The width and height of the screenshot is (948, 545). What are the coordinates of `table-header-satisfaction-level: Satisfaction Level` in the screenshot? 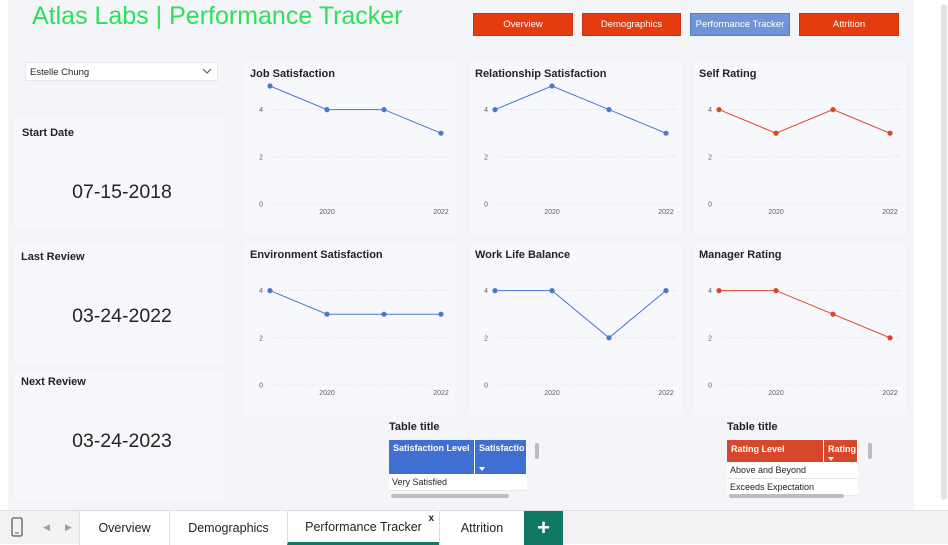 It's located at (432, 457).